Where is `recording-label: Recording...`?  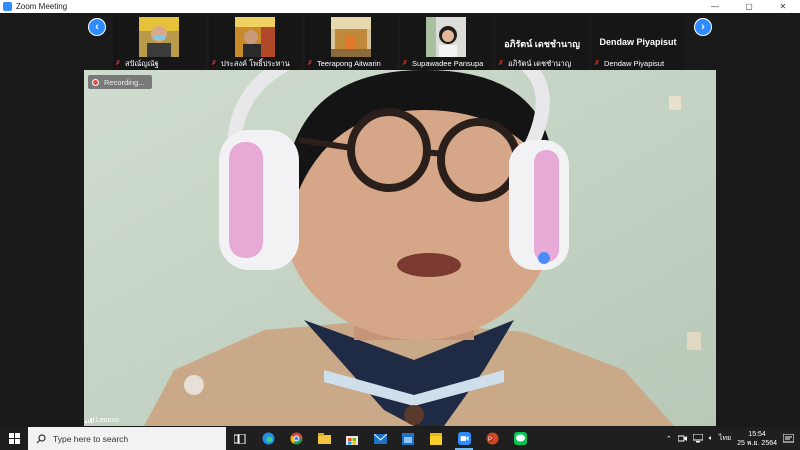 recording-label: Recording... is located at coordinates (124, 82).